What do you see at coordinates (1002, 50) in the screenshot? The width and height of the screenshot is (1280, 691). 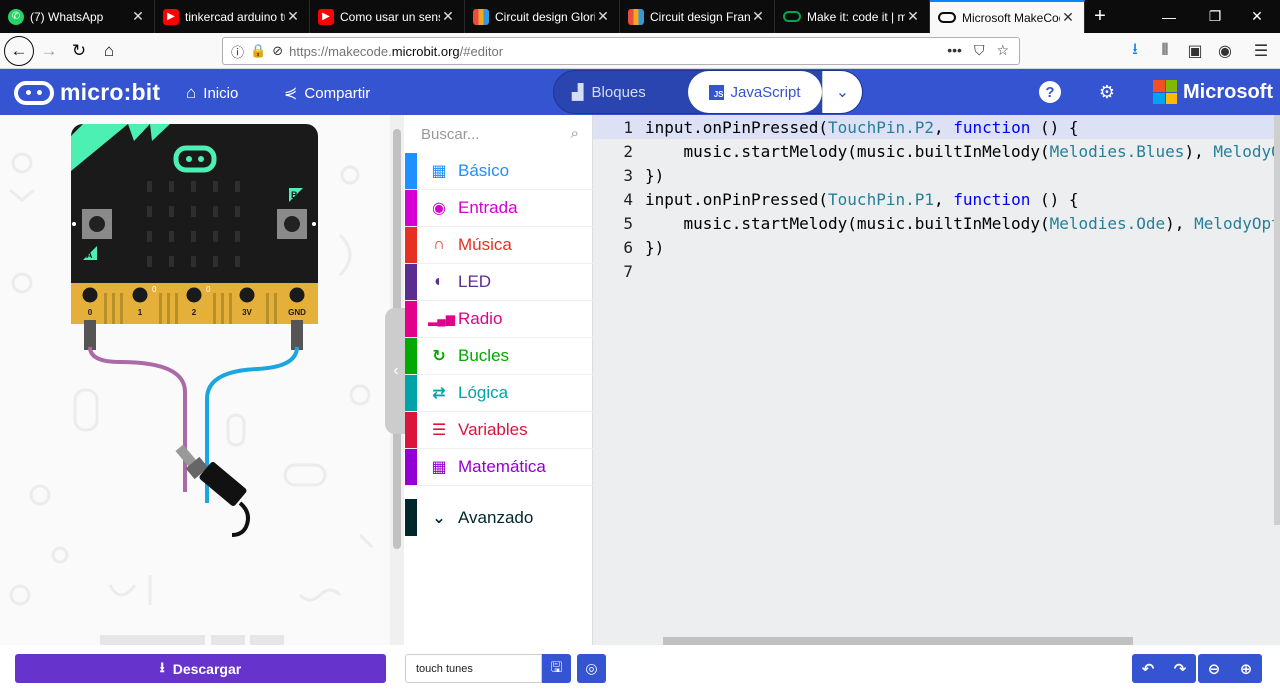 I see `bookmark-star-icon: ☆` at bounding box center [1002, 50].